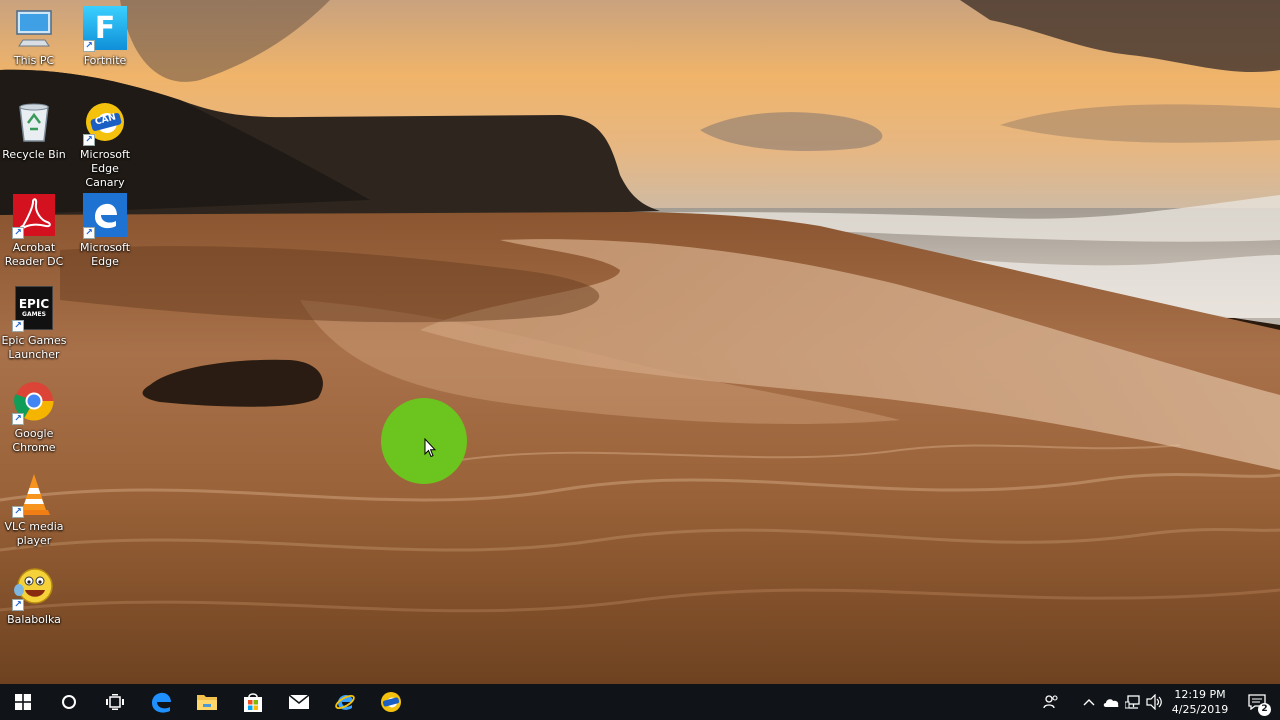 Image resolution: width=1280 pixels, height=720 pixels. I want to click on file-explorer-icon, so click(207, 702).